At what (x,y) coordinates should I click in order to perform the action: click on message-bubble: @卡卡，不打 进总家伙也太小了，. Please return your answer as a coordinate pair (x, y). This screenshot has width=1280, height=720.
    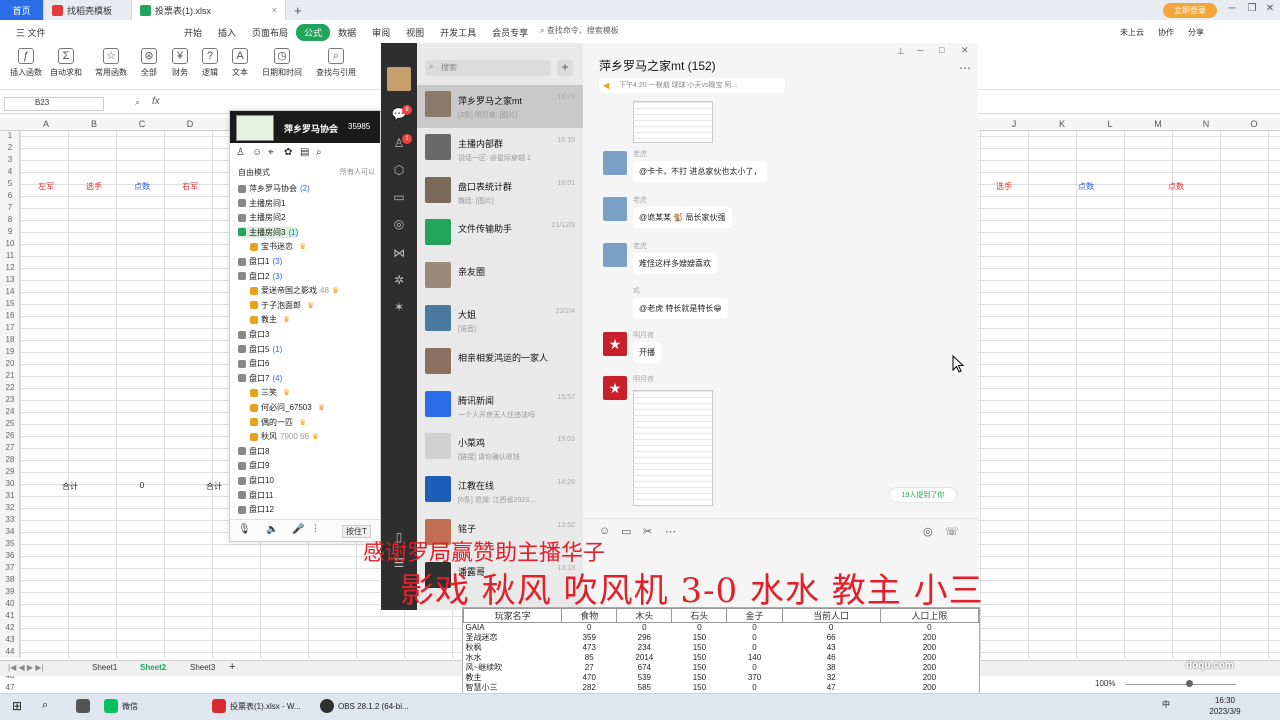
    Looking at the image, I should click on (700, 171).